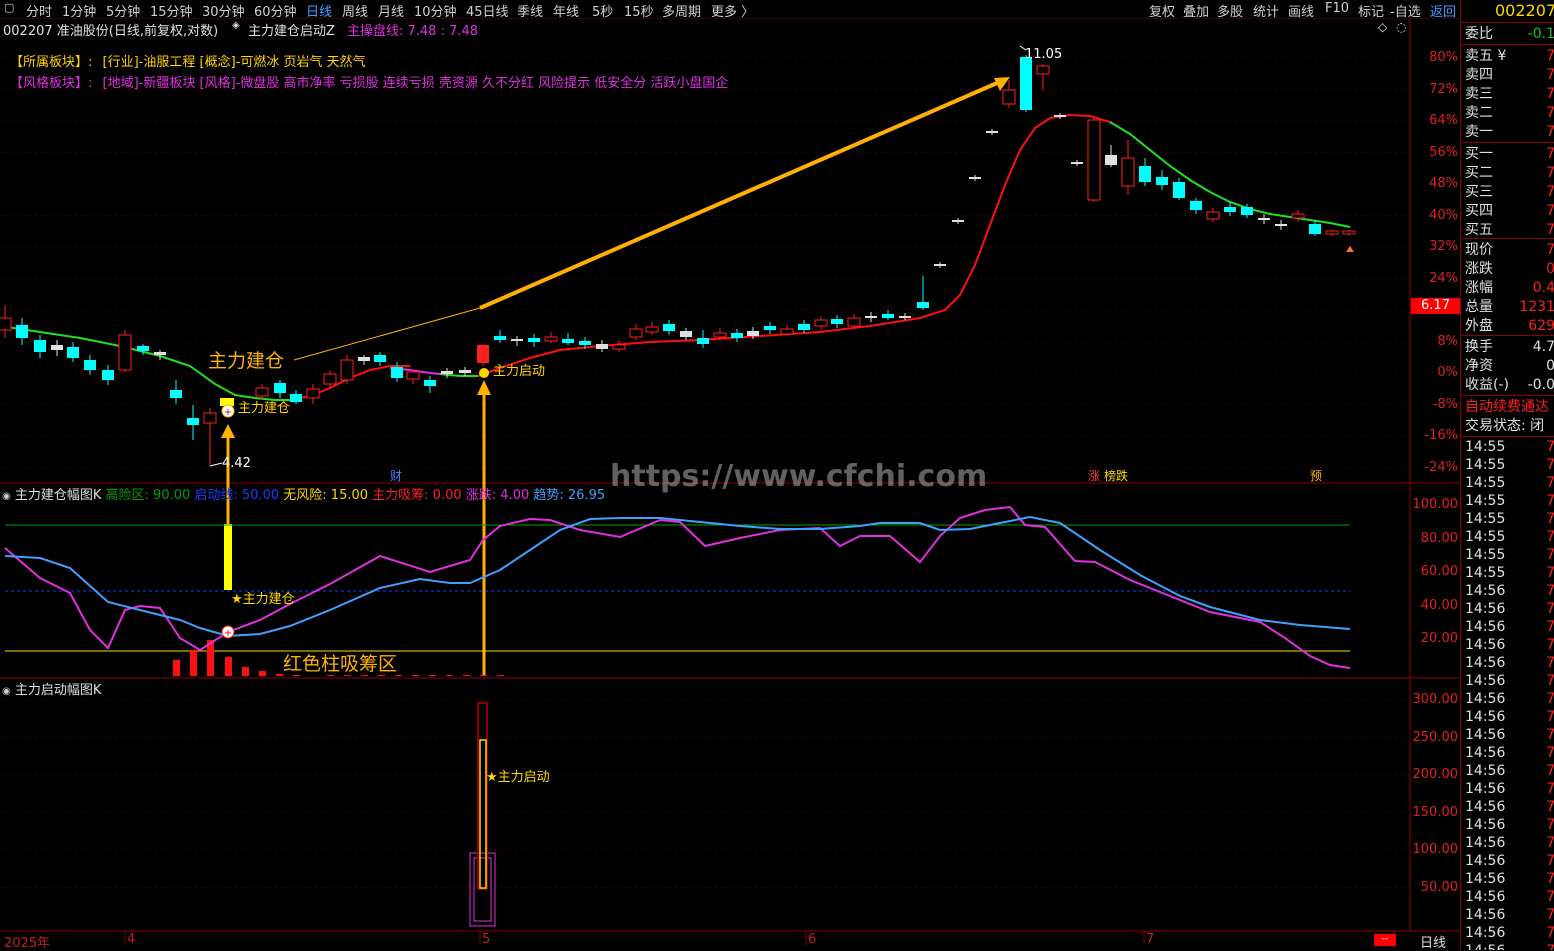 This screenshot has width=1554, height=951. I want to click on y-tick-label: 20.00, so click(1439, 638).